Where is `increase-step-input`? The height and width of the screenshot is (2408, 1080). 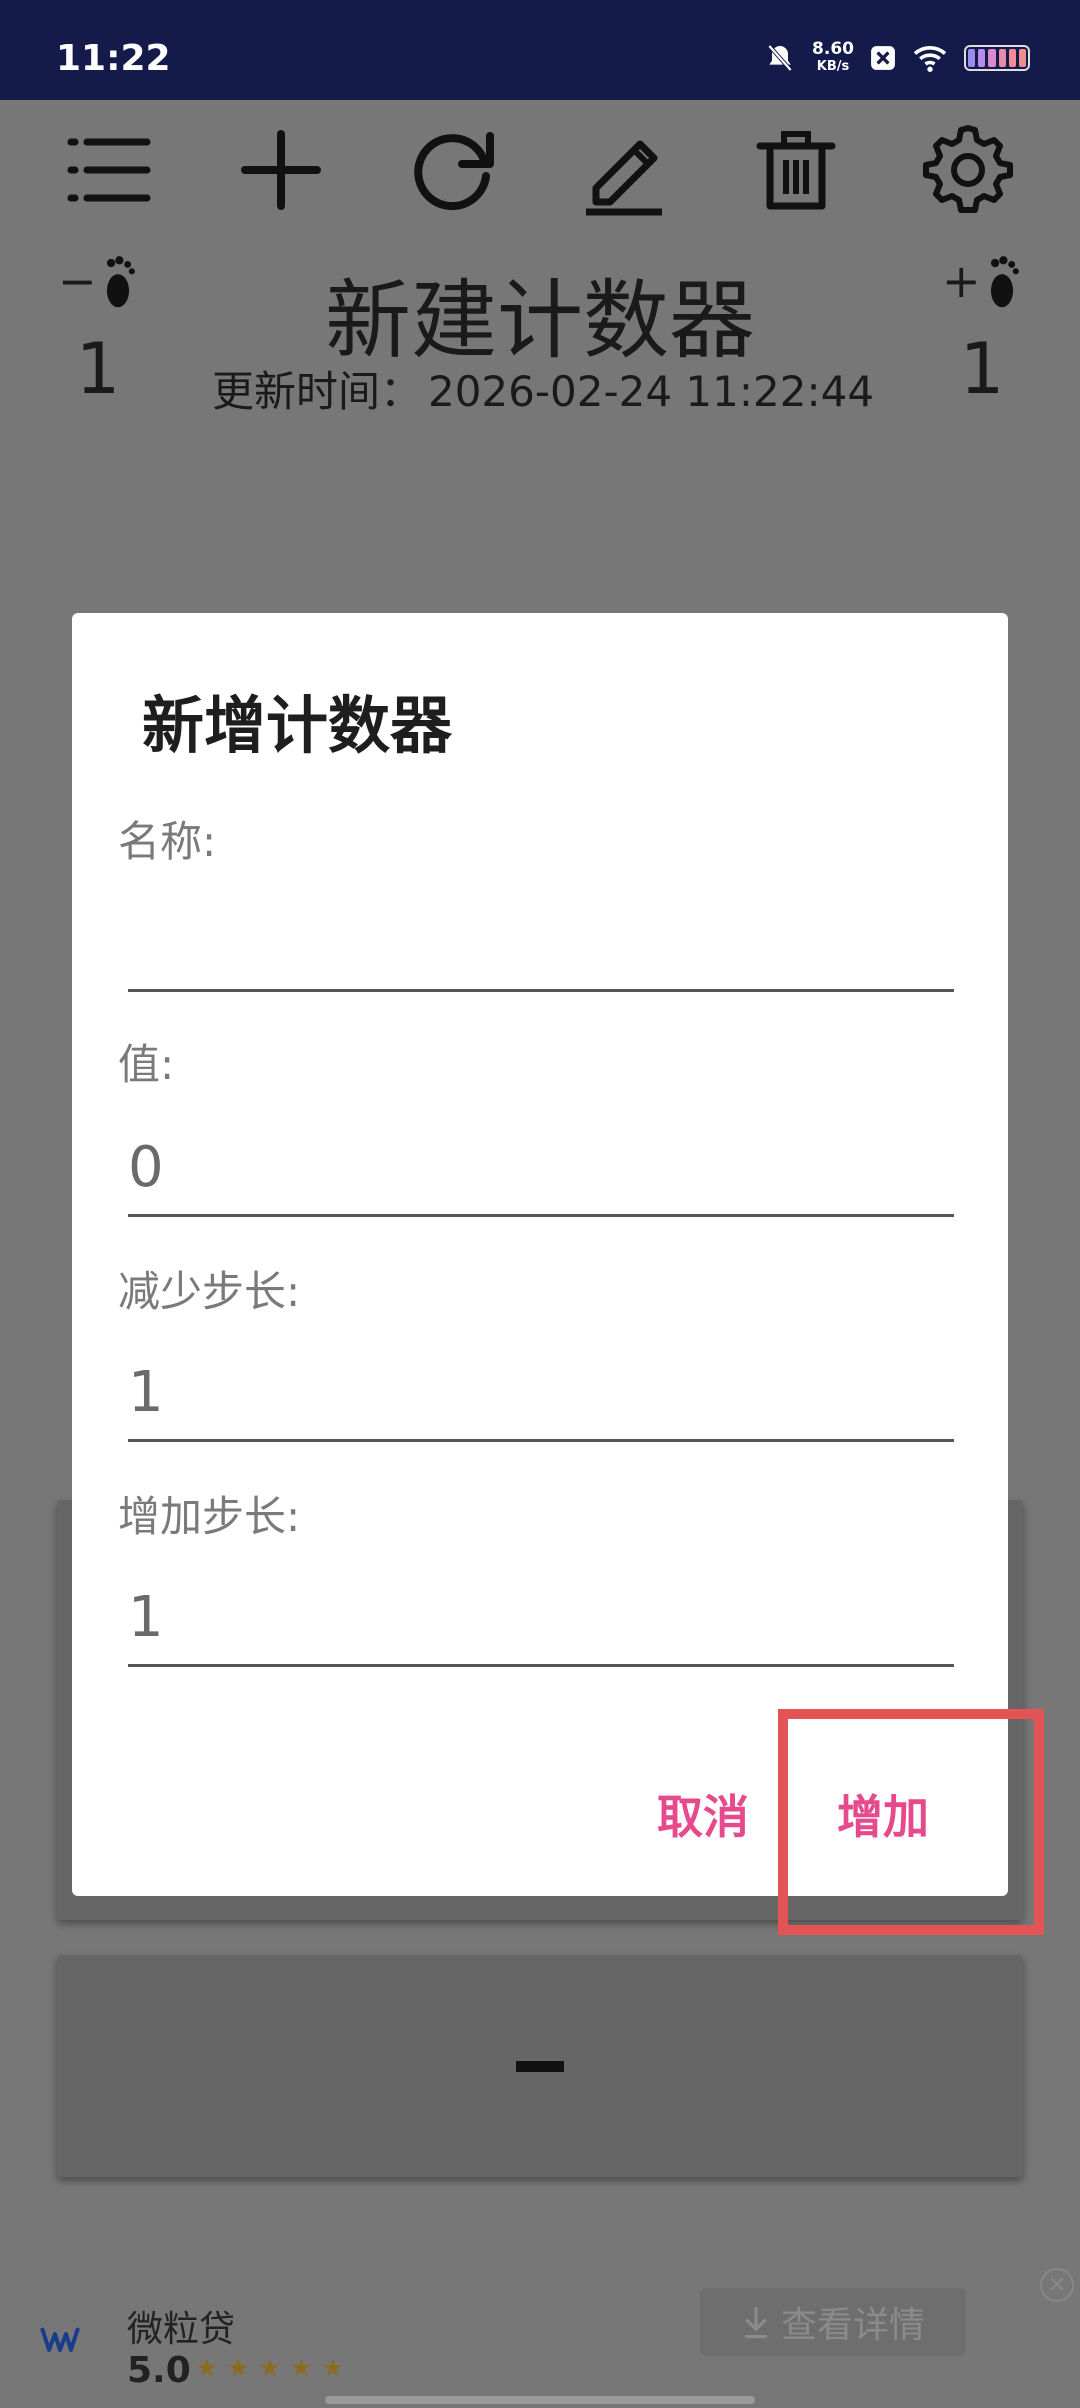
increase-step-input is located at coordinates (541, 1619).